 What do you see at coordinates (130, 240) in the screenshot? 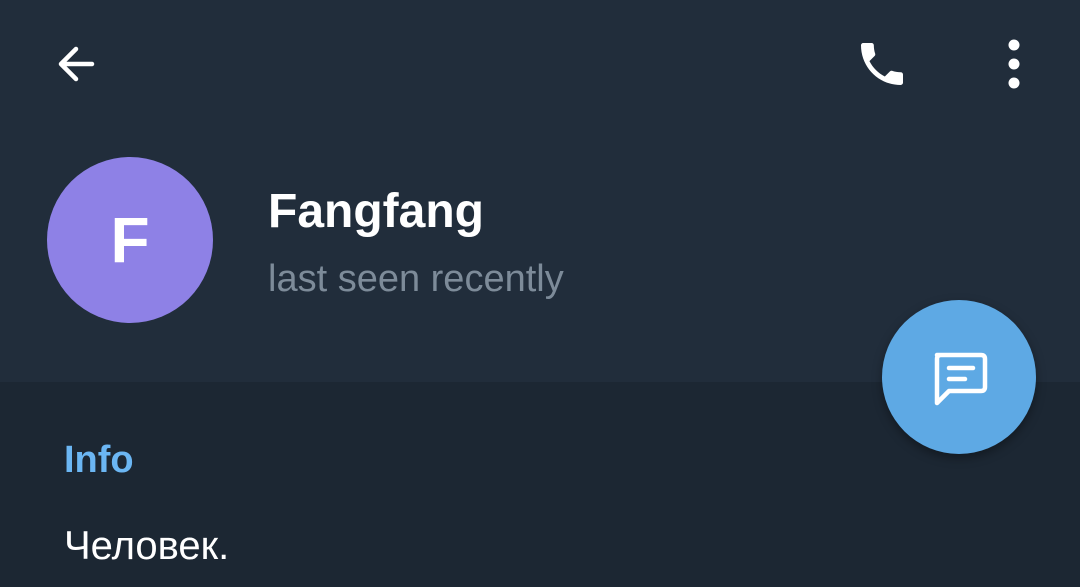
I see `avatar: F` at bounding box center [130, 240].